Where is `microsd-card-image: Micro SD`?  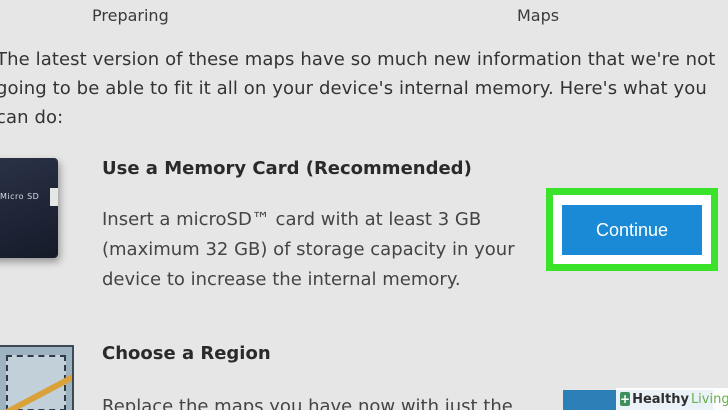 microsd-card-image: Micro SD is located at coordinates (29, 208).